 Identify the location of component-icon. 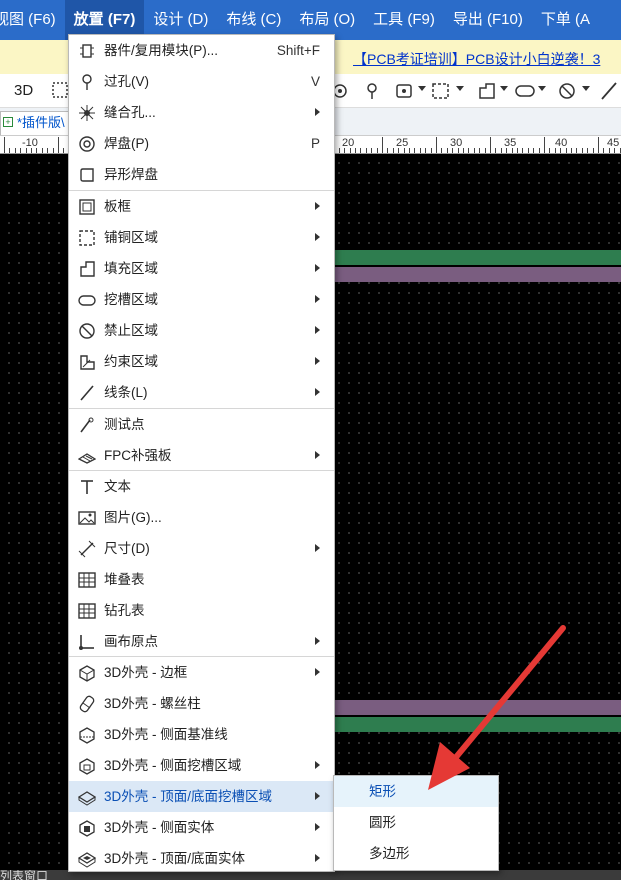
(87, 51).